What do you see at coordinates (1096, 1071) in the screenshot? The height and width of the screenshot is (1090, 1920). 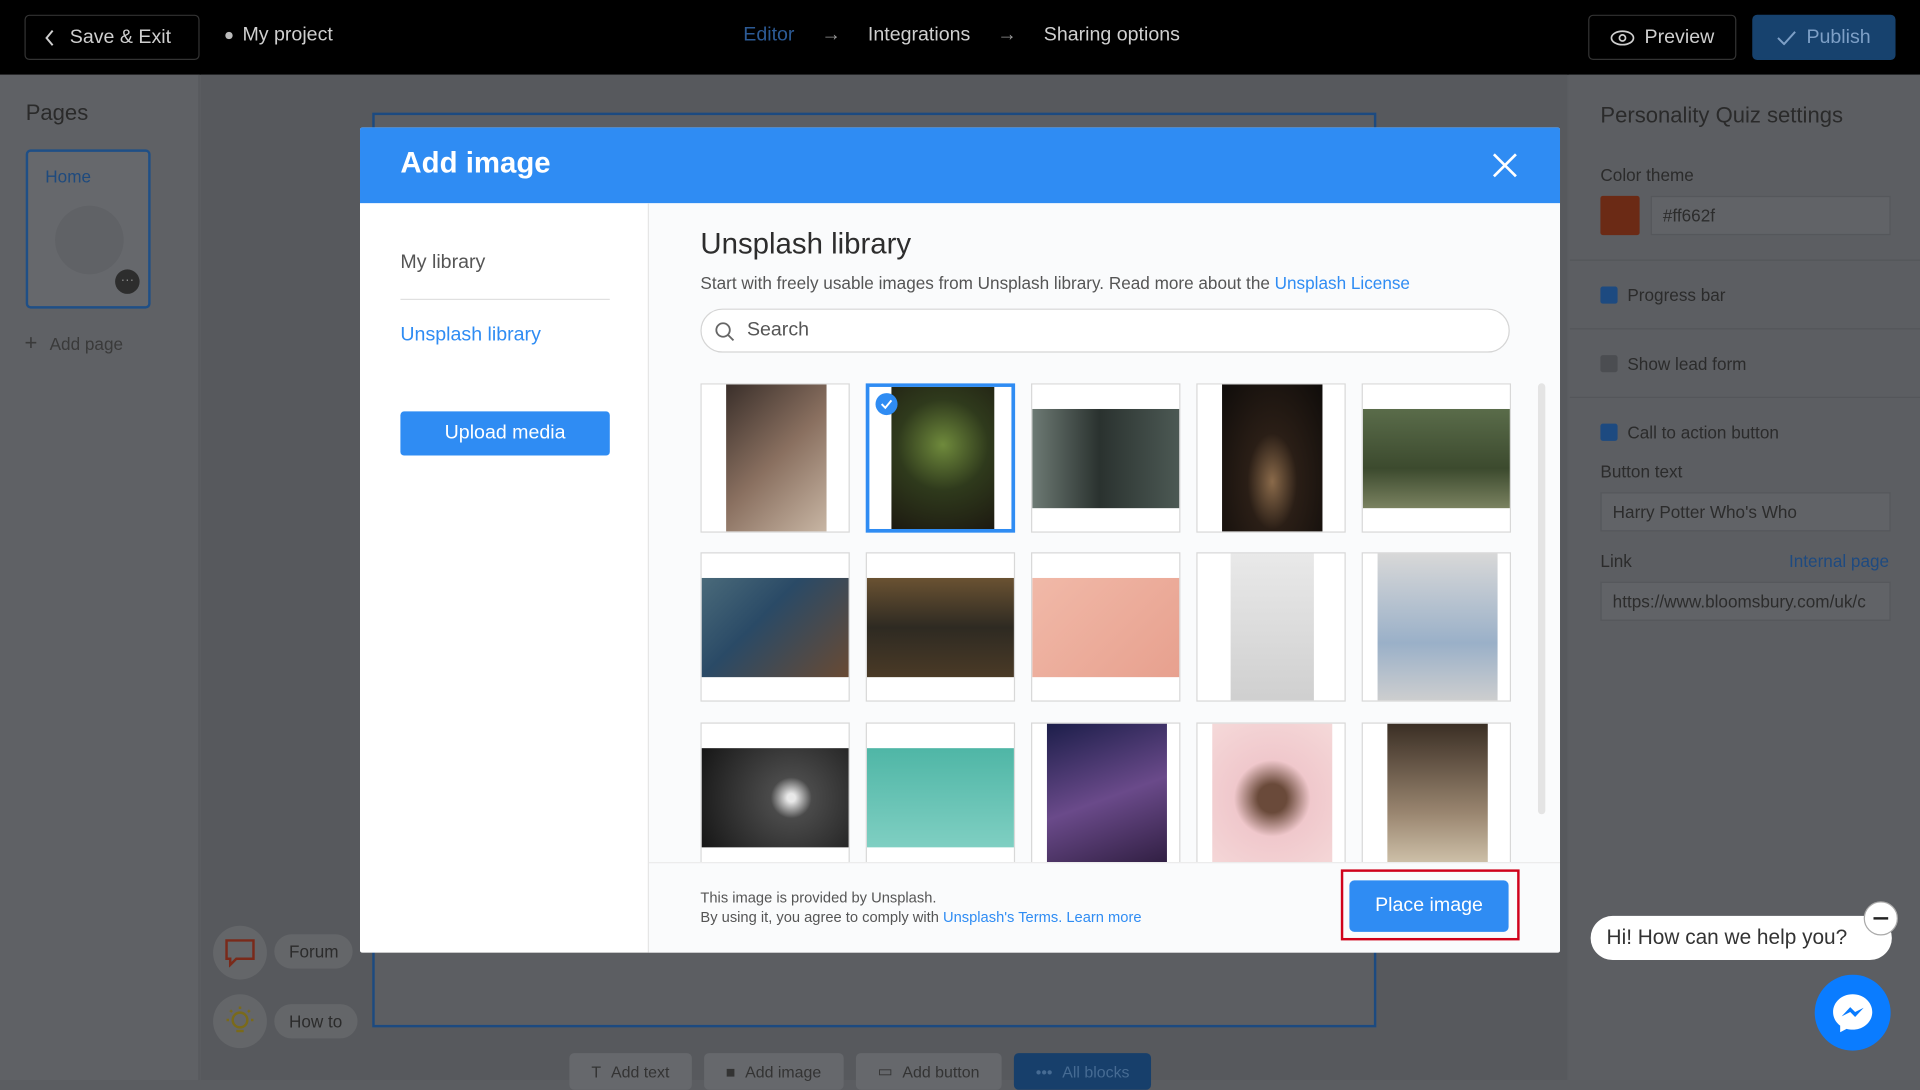 I see `all-blocks-label: All blocks` at bounding box center [1096, 1071].